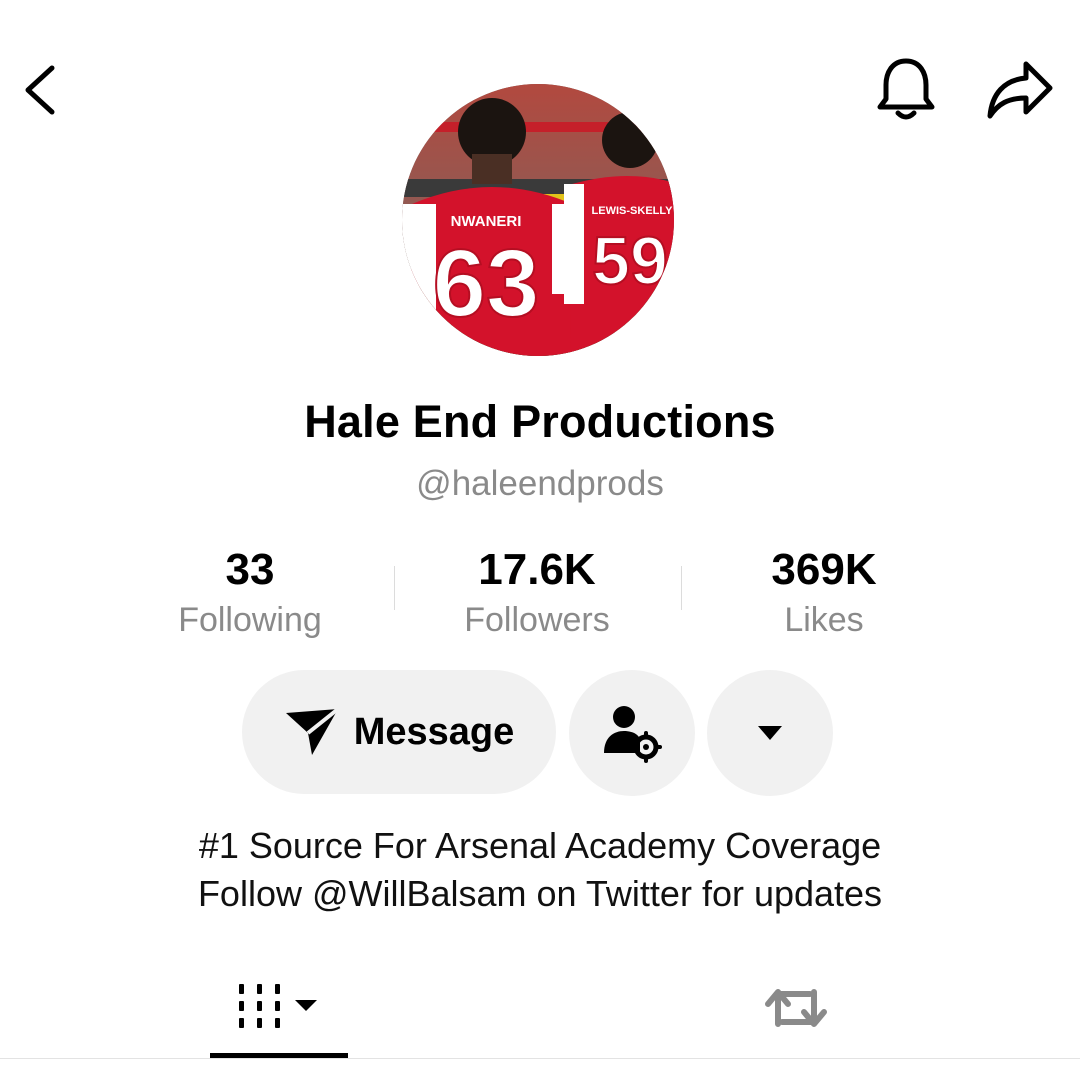 The width and height of the screenshot is (1080, 1080). What do you see at coordinates (824, 620) in the screenshot?
I see `likes-label: Likes` at bounding box center [824, 620].